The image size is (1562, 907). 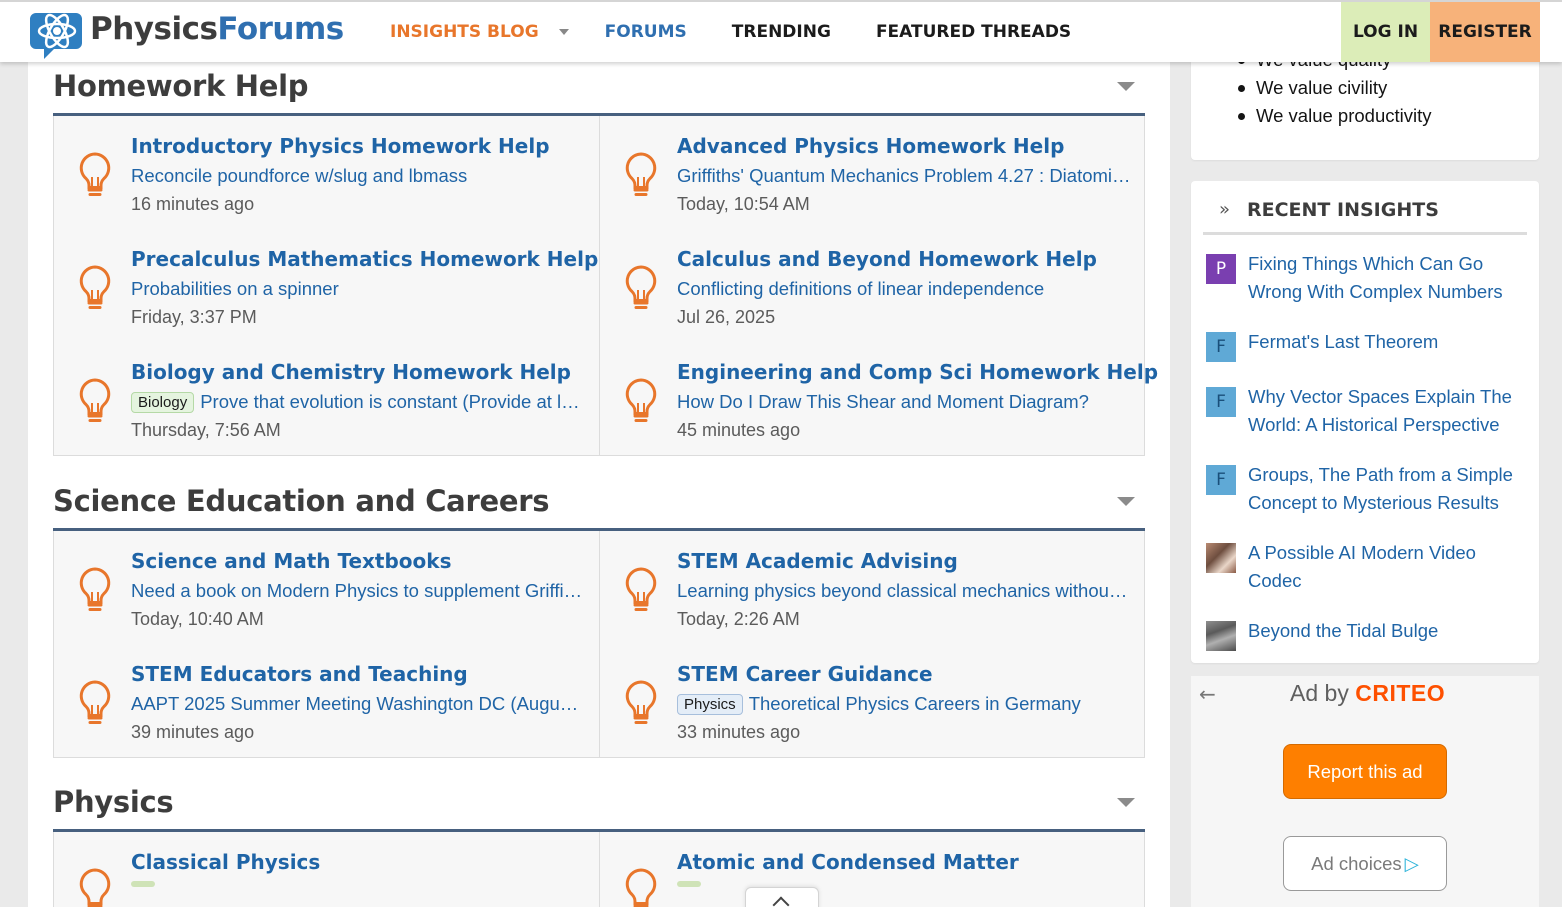 What do you see at coordinates (1390, 631) in the screenshot?
I see `insight-link: Beyond the Tidal Bulge` at bounding box center [1390, 631].